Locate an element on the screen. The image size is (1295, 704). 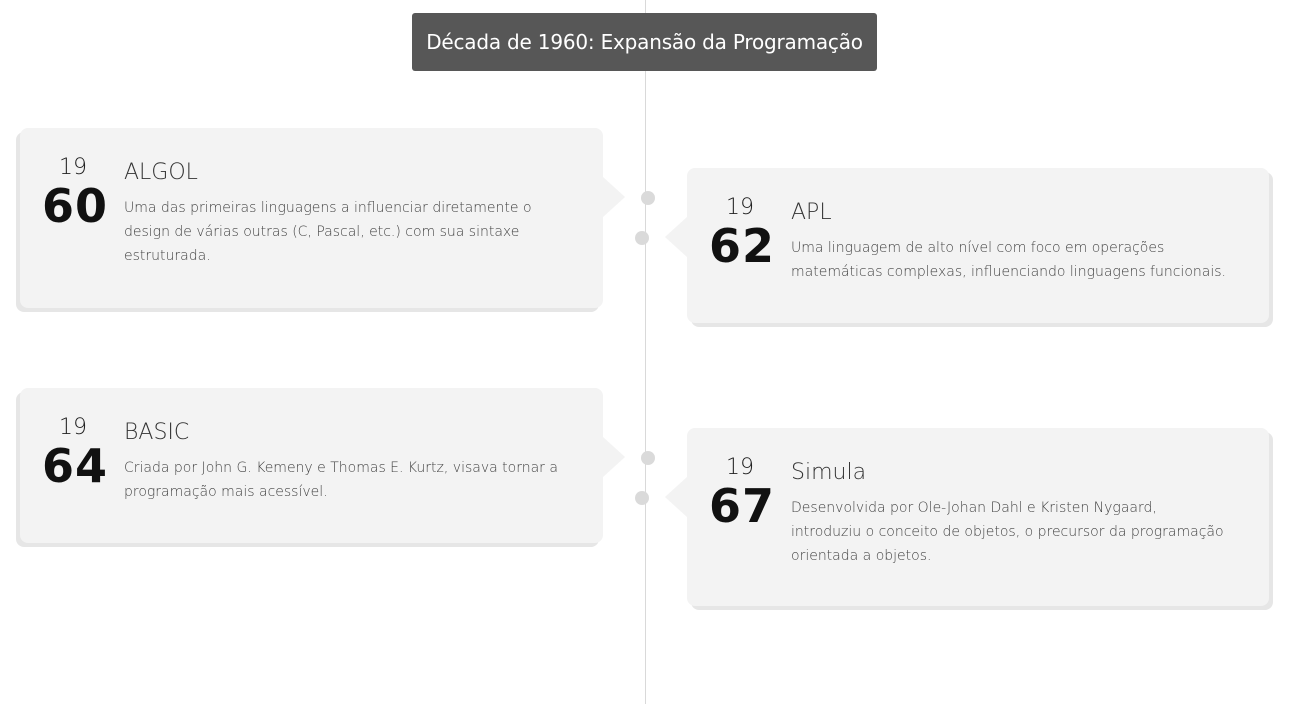
event-year-digits: 62 is located at coordinates (742, 246).